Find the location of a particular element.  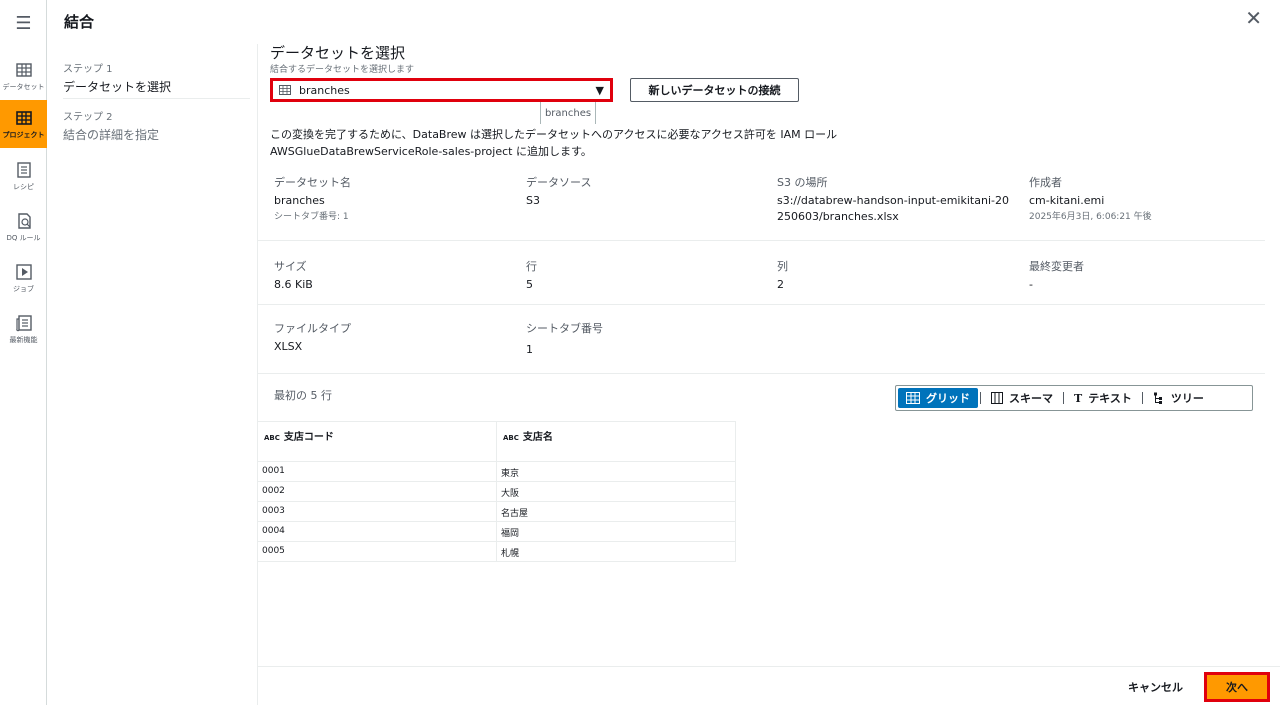

hamburger-menu-icon: ☰ is located at coordinates (23, 23).